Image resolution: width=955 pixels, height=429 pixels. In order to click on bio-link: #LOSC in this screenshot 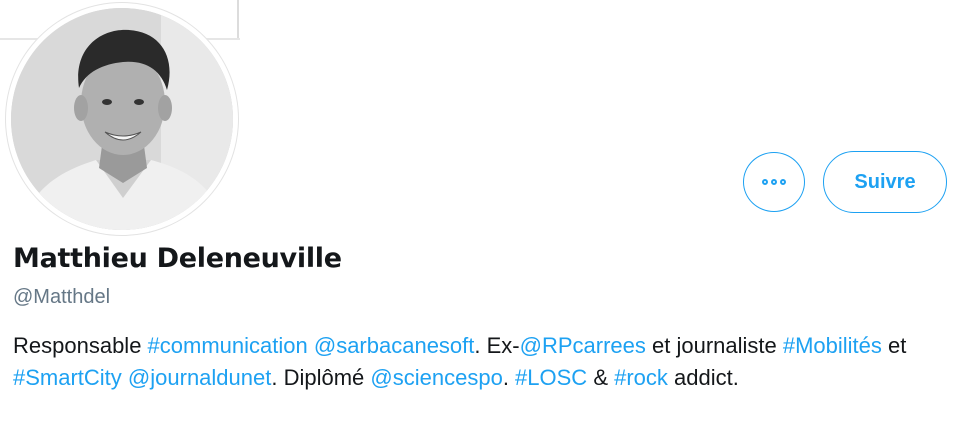, I will do `click(551, 377)`.